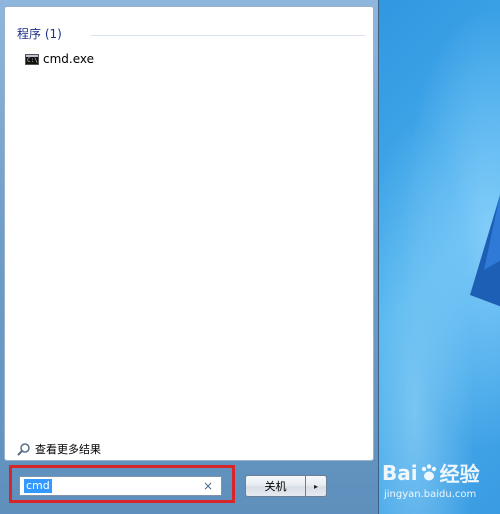 Image resolution: width=500 pixels, height=514 pixels. Describe the element at coordinates (69, 59) in the screenshot. I see `result-item-label: cmd.exe` at that location.